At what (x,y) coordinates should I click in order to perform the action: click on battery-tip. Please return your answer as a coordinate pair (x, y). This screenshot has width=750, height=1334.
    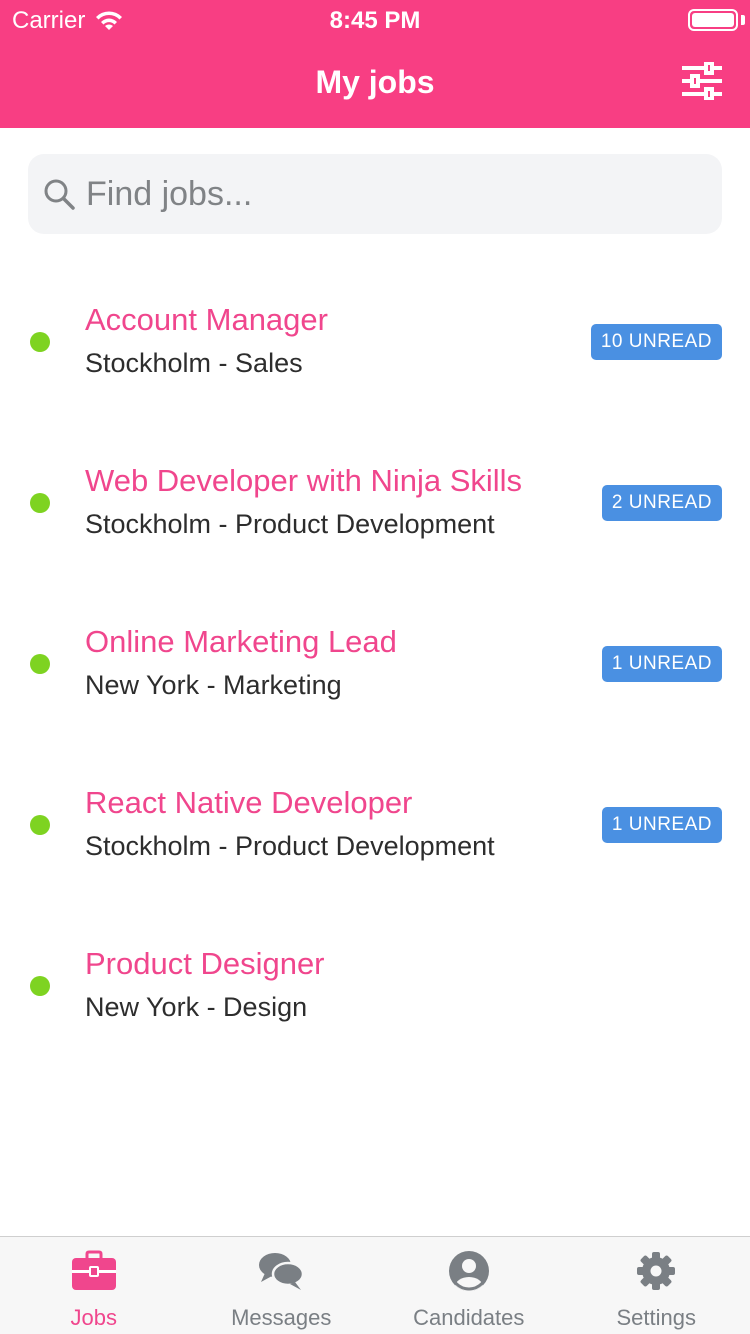
    Looking at the image, I should click on (743, 20).